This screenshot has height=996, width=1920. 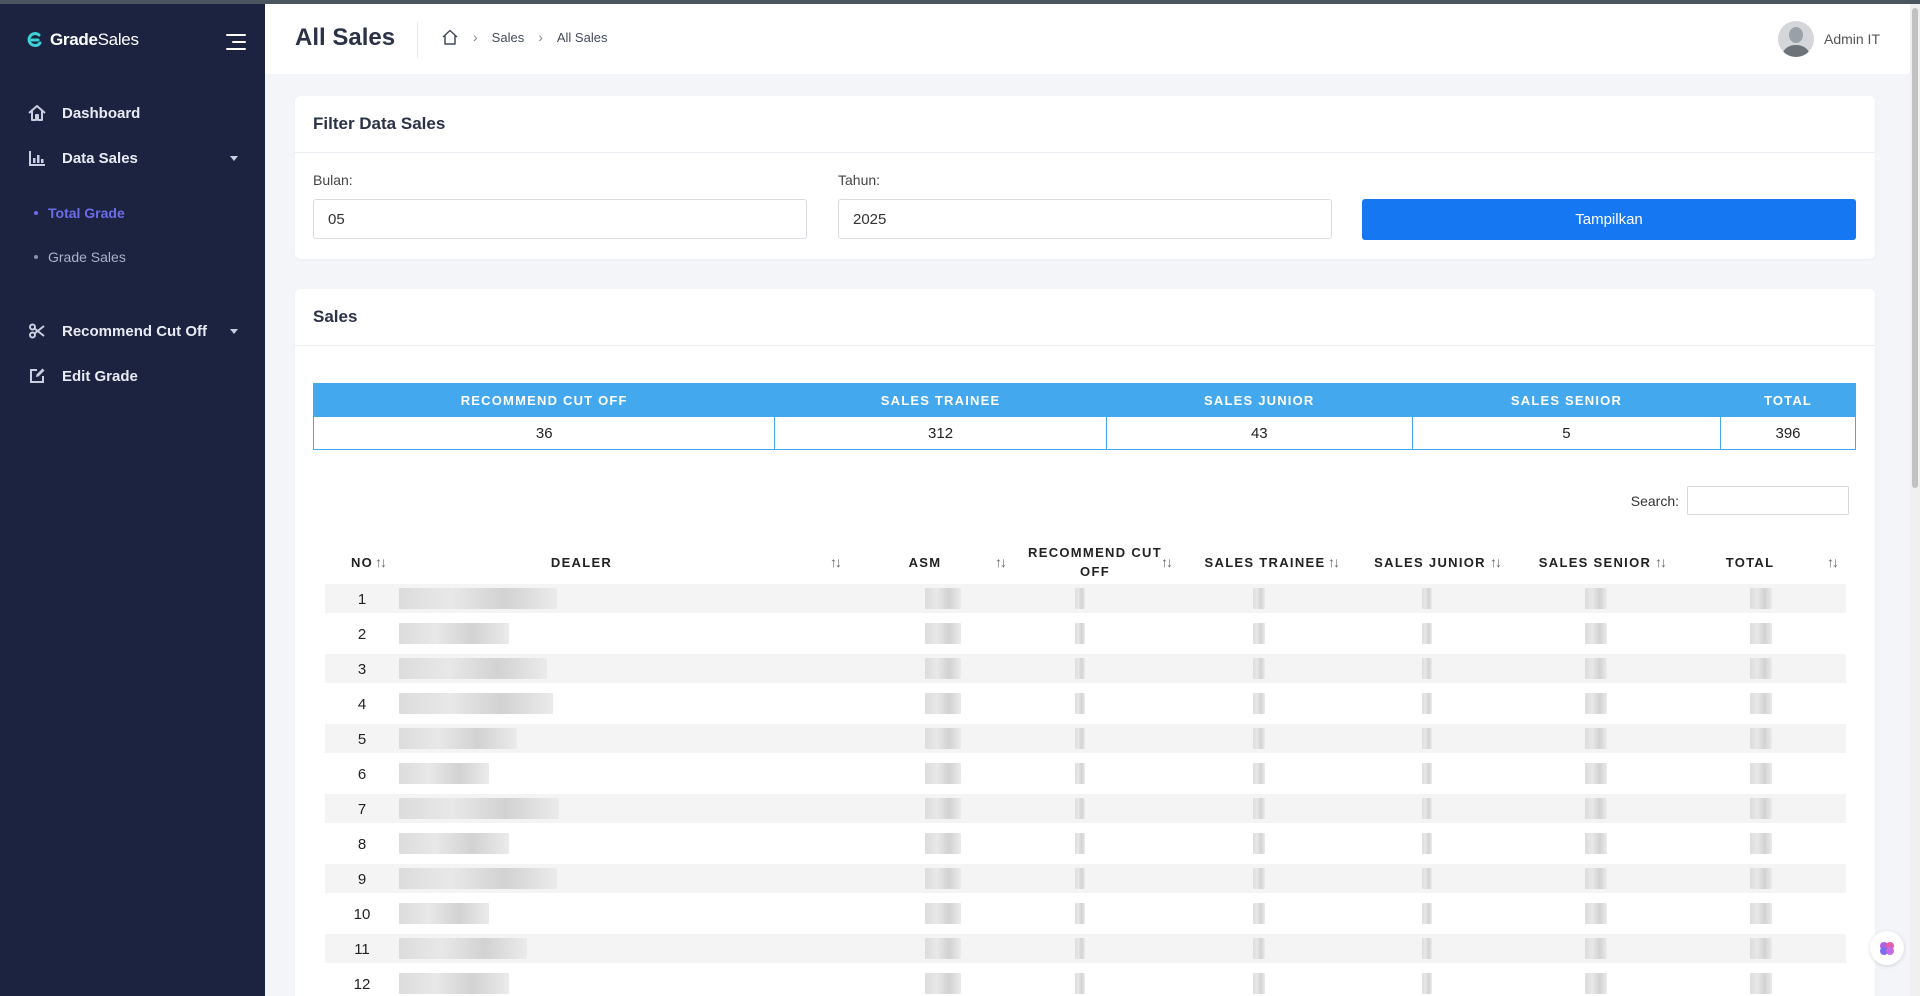 I want to click on summary-header: SALES JUNIOR, so click(x=1259, y=400).